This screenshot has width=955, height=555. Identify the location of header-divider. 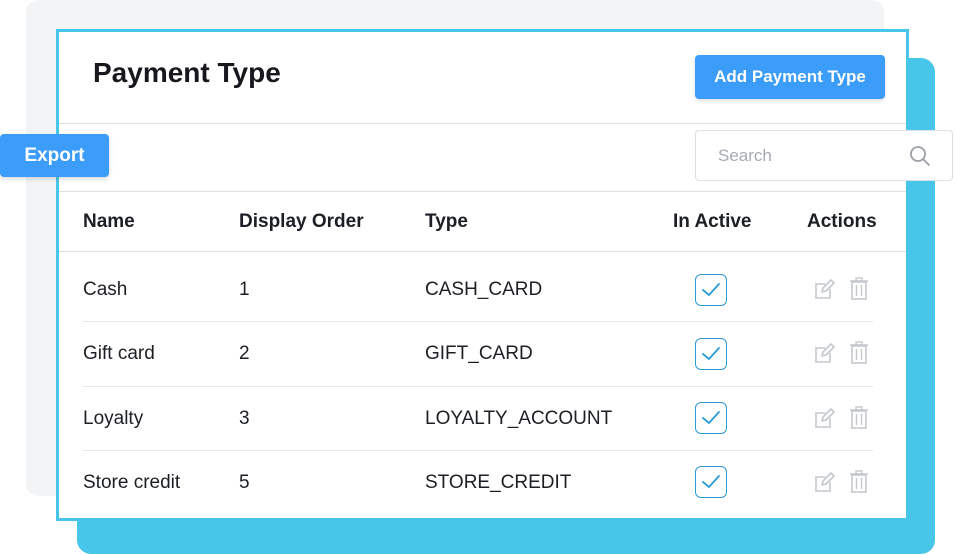
(482, 123).